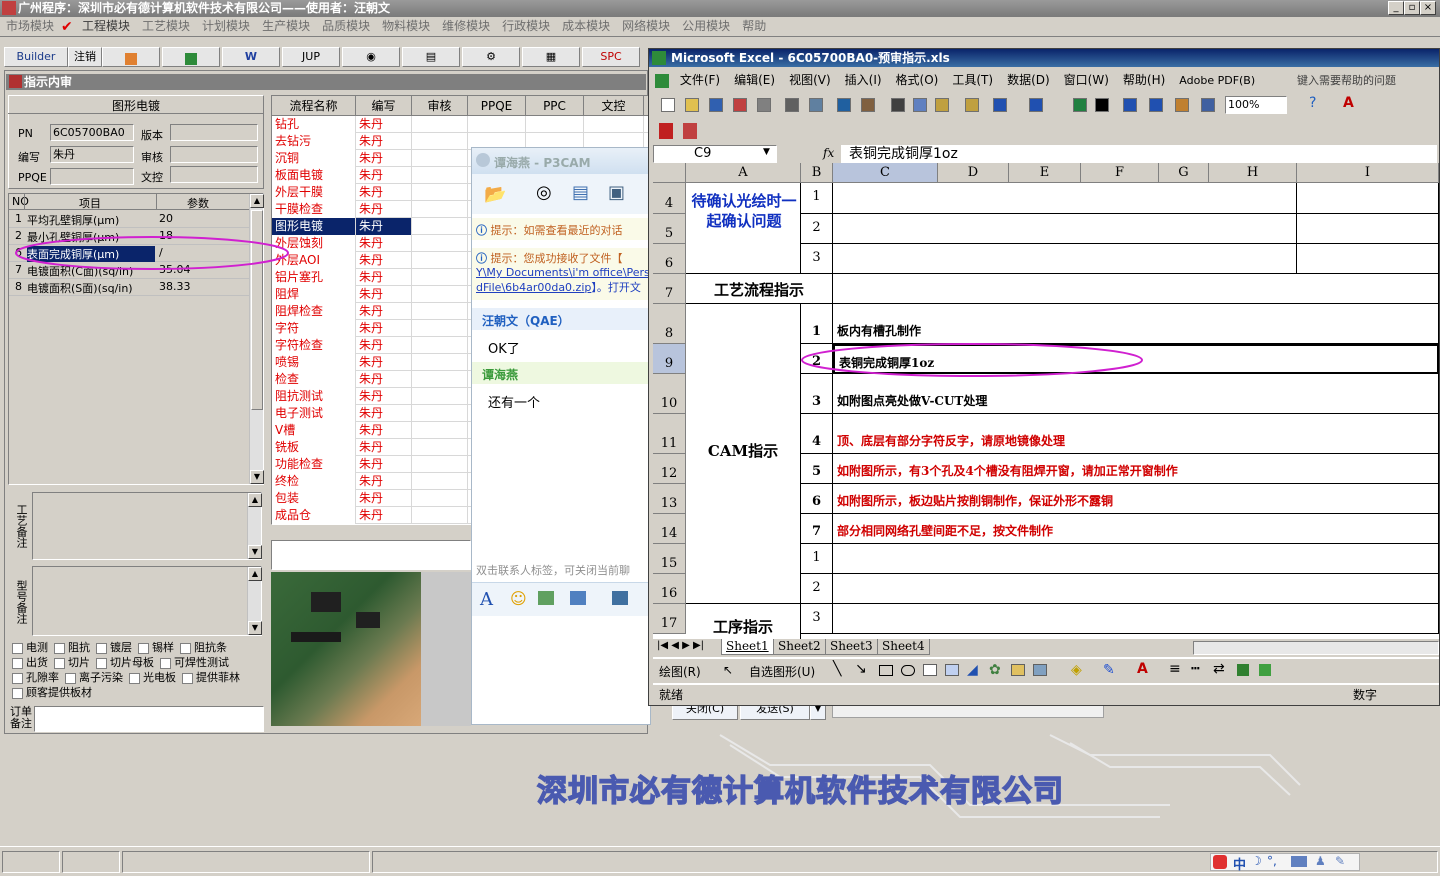 This screenshot has width=1440, height=876. I want to click on column-header: A, so click(743, 173).